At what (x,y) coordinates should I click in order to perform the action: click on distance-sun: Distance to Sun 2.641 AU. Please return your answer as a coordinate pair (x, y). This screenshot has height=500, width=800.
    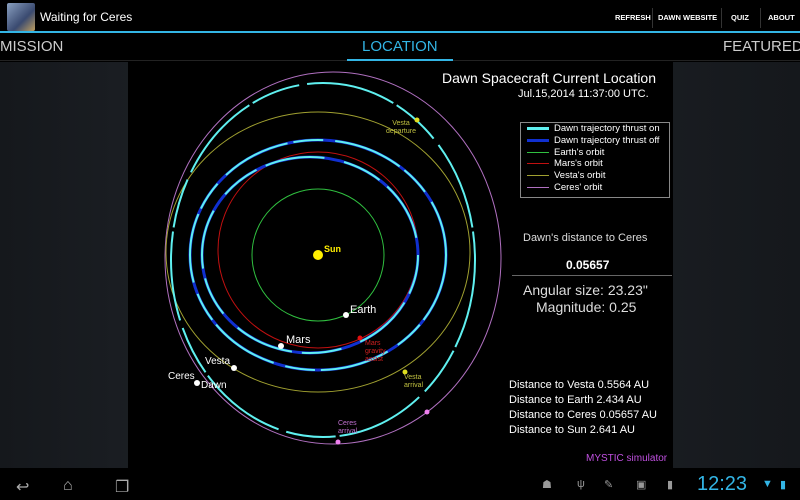
    Looking at the image, I should click on (572, 430).